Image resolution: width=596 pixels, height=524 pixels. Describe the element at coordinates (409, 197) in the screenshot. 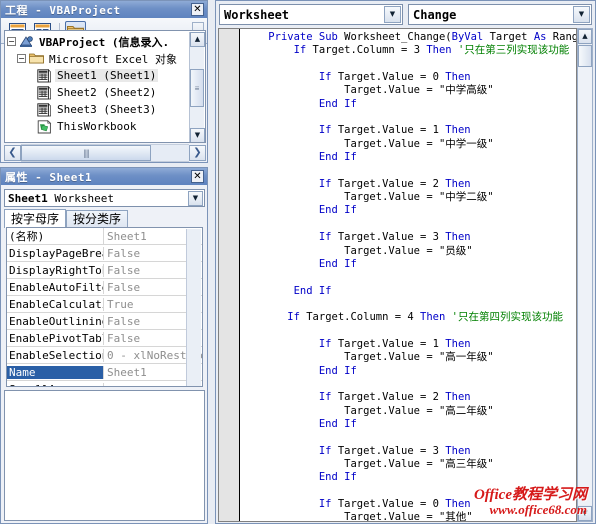

I see `code-line: Target.Value = "中学二级"` at that location.